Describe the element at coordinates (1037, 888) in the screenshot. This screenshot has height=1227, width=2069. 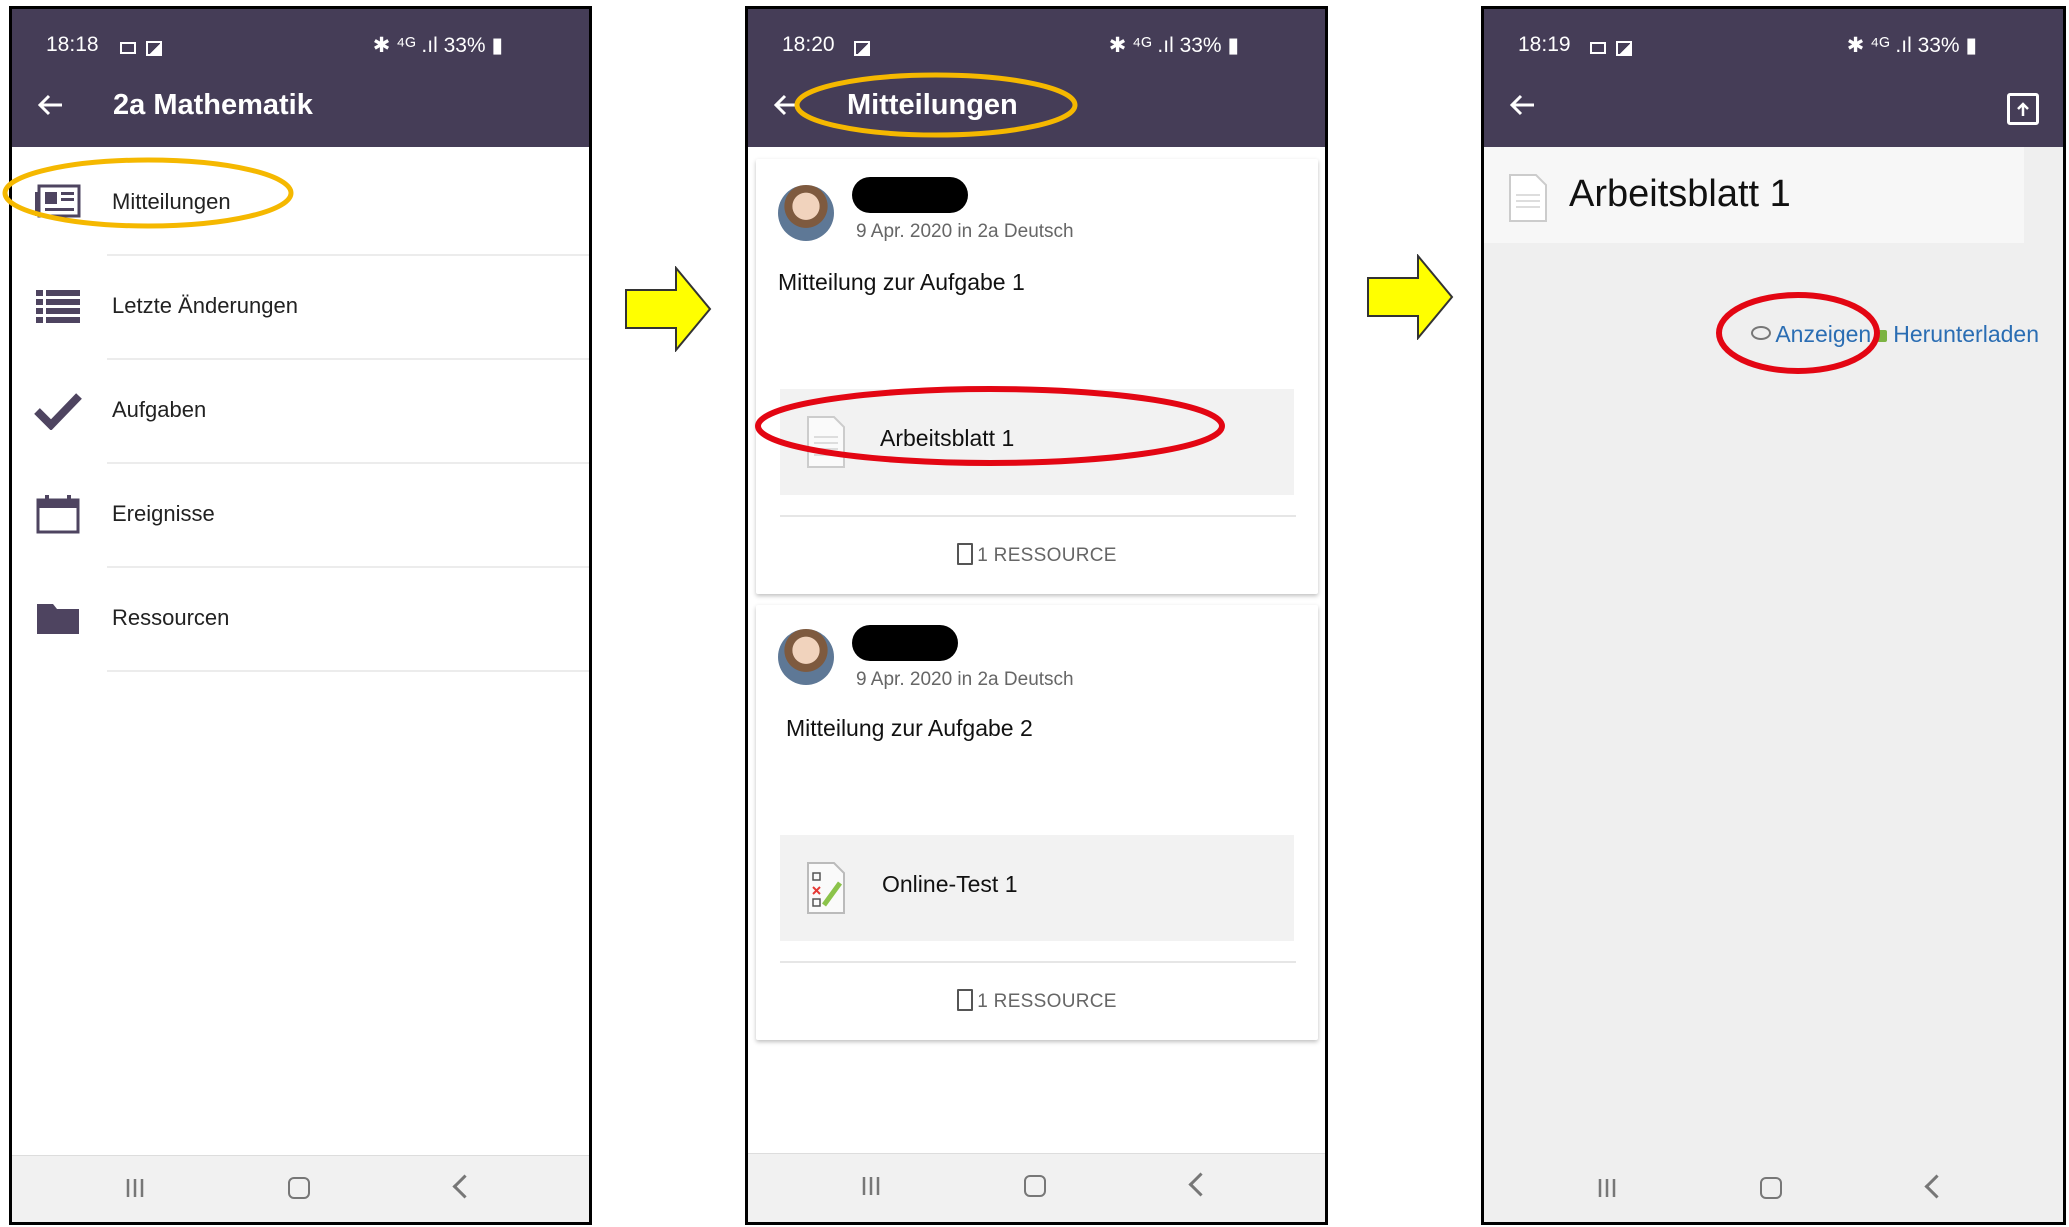
I see `attachment-online-test: Online-Test 1` at that location.